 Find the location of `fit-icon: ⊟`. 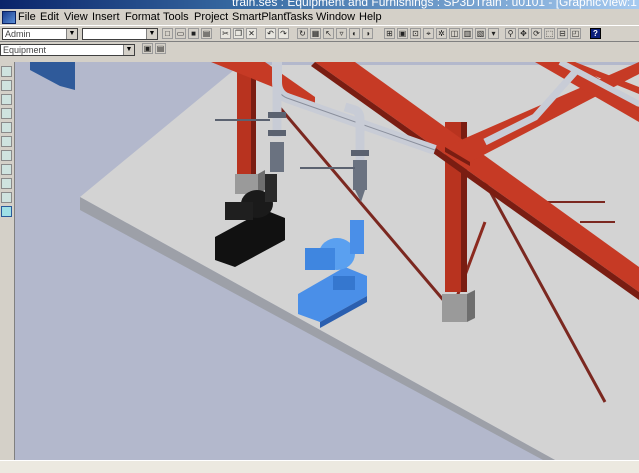

fit-icon: ⊟ is located at coordinates (562, 33).